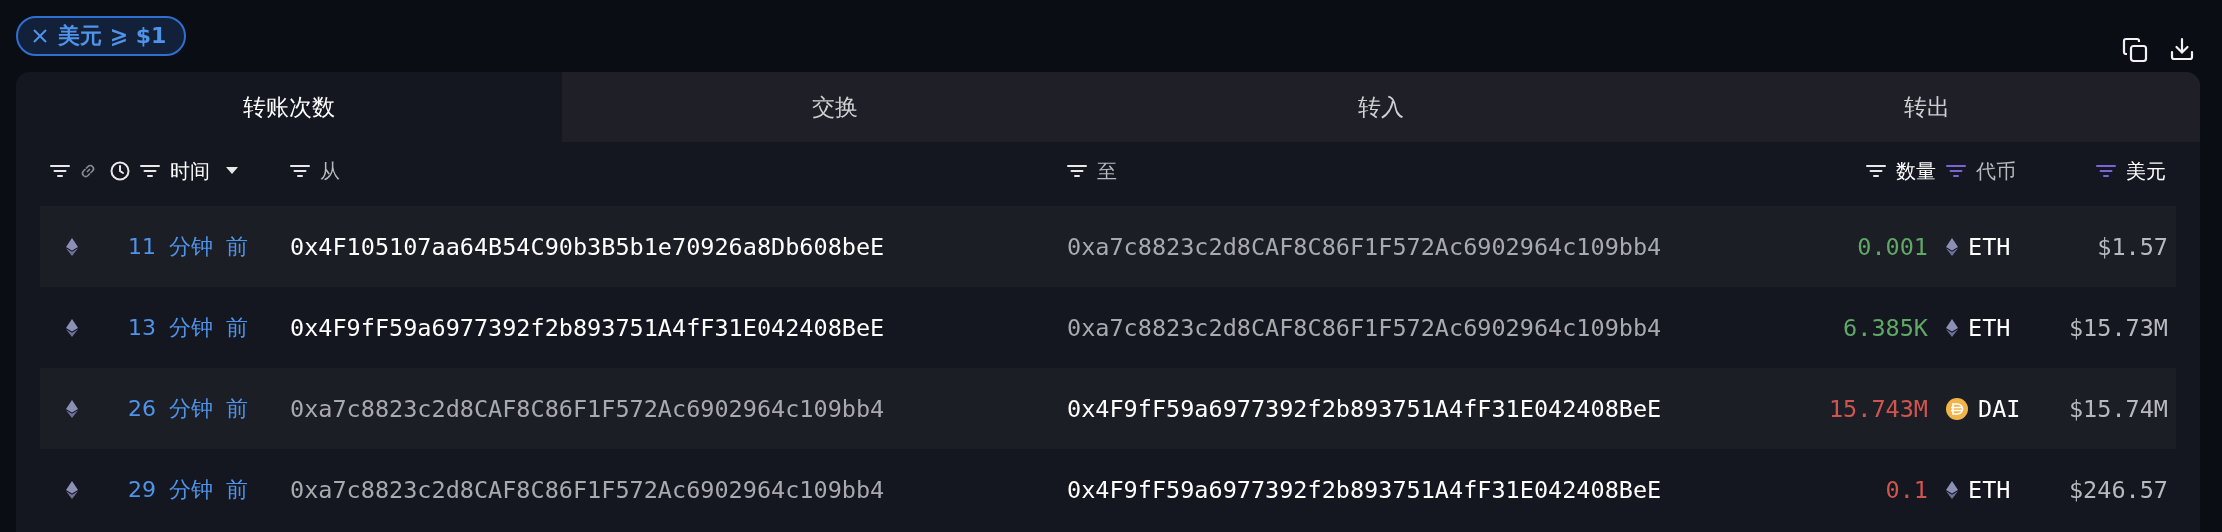  I want to click on time-link: 13 分钟 前, so click(179, 327).